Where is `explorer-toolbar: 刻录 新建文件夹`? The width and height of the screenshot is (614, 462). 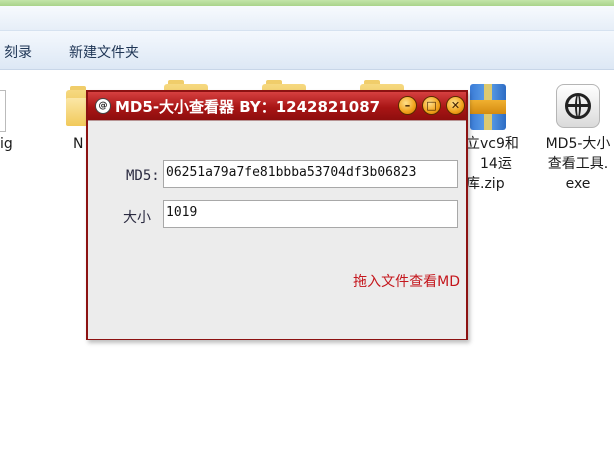 explorer-toolbar: 刻录 新建文件夹 is located at coordinates (307, 50).